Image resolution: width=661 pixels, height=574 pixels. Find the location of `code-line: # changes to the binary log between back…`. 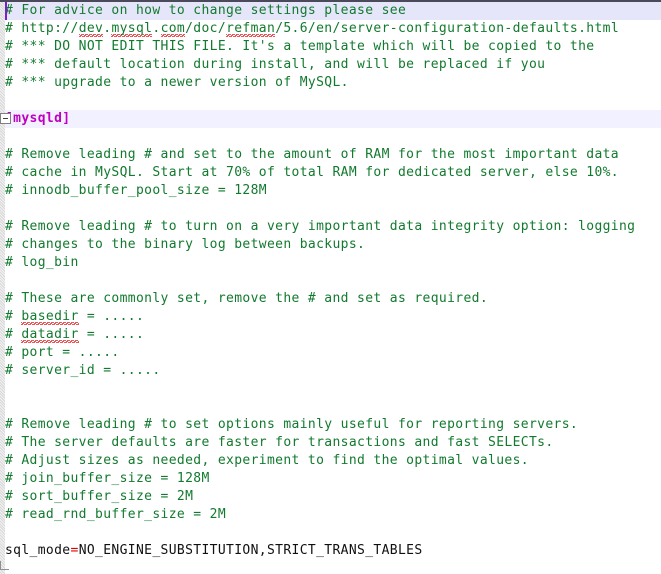

code-line: # changes to the binary log between back… is located at coordinates (330, 245).